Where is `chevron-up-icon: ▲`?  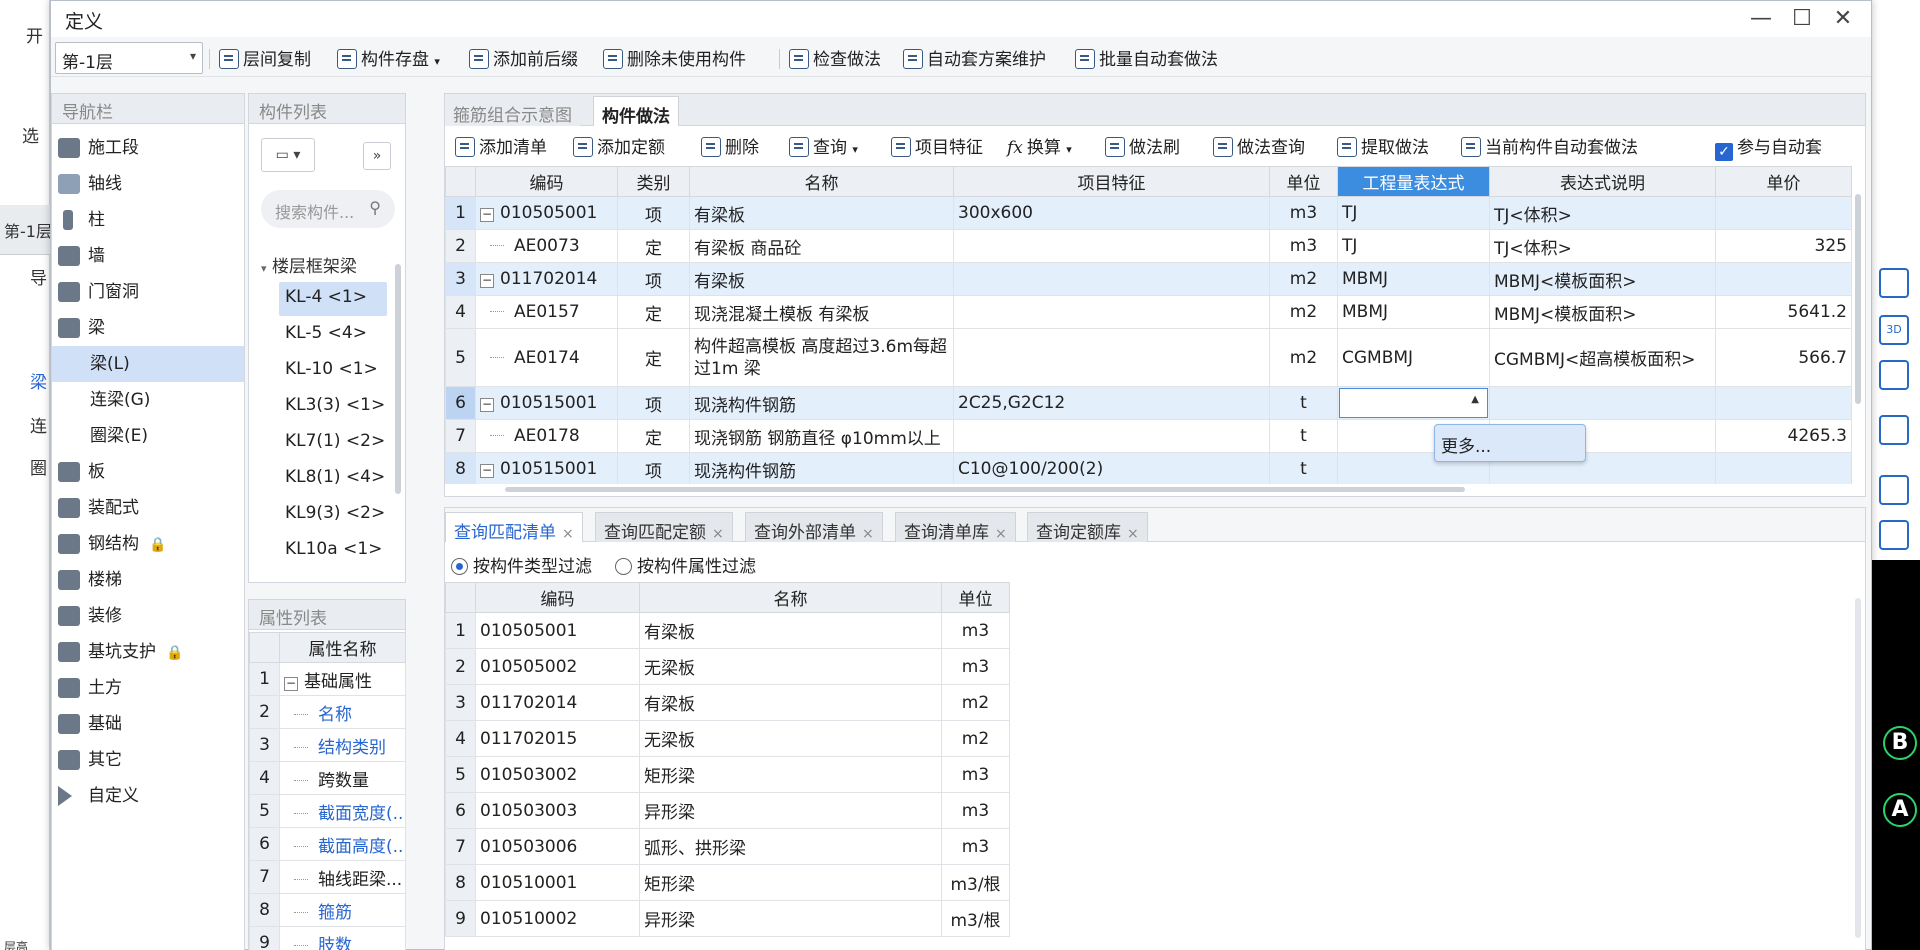
chevron-up-icon: ▲ is located at coordinates (1475, 399).